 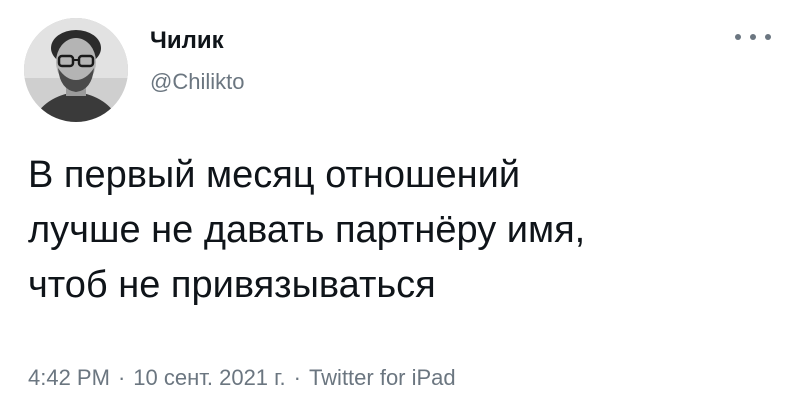 I want to click on tweet-text-line: чтоб не привязываться, so click(x=232, y=285).